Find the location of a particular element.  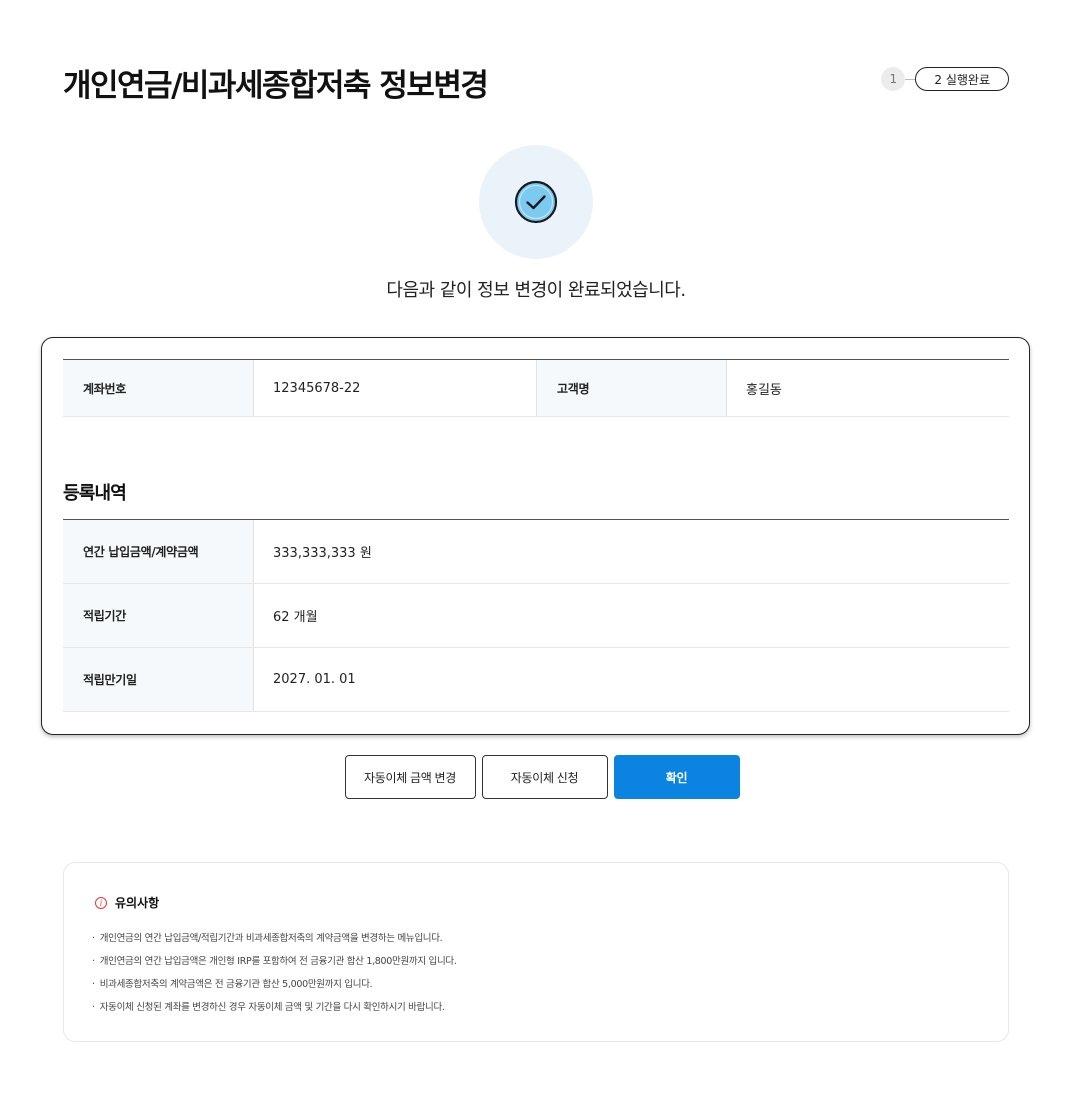

step-divider is located at coordinates (910, 79).